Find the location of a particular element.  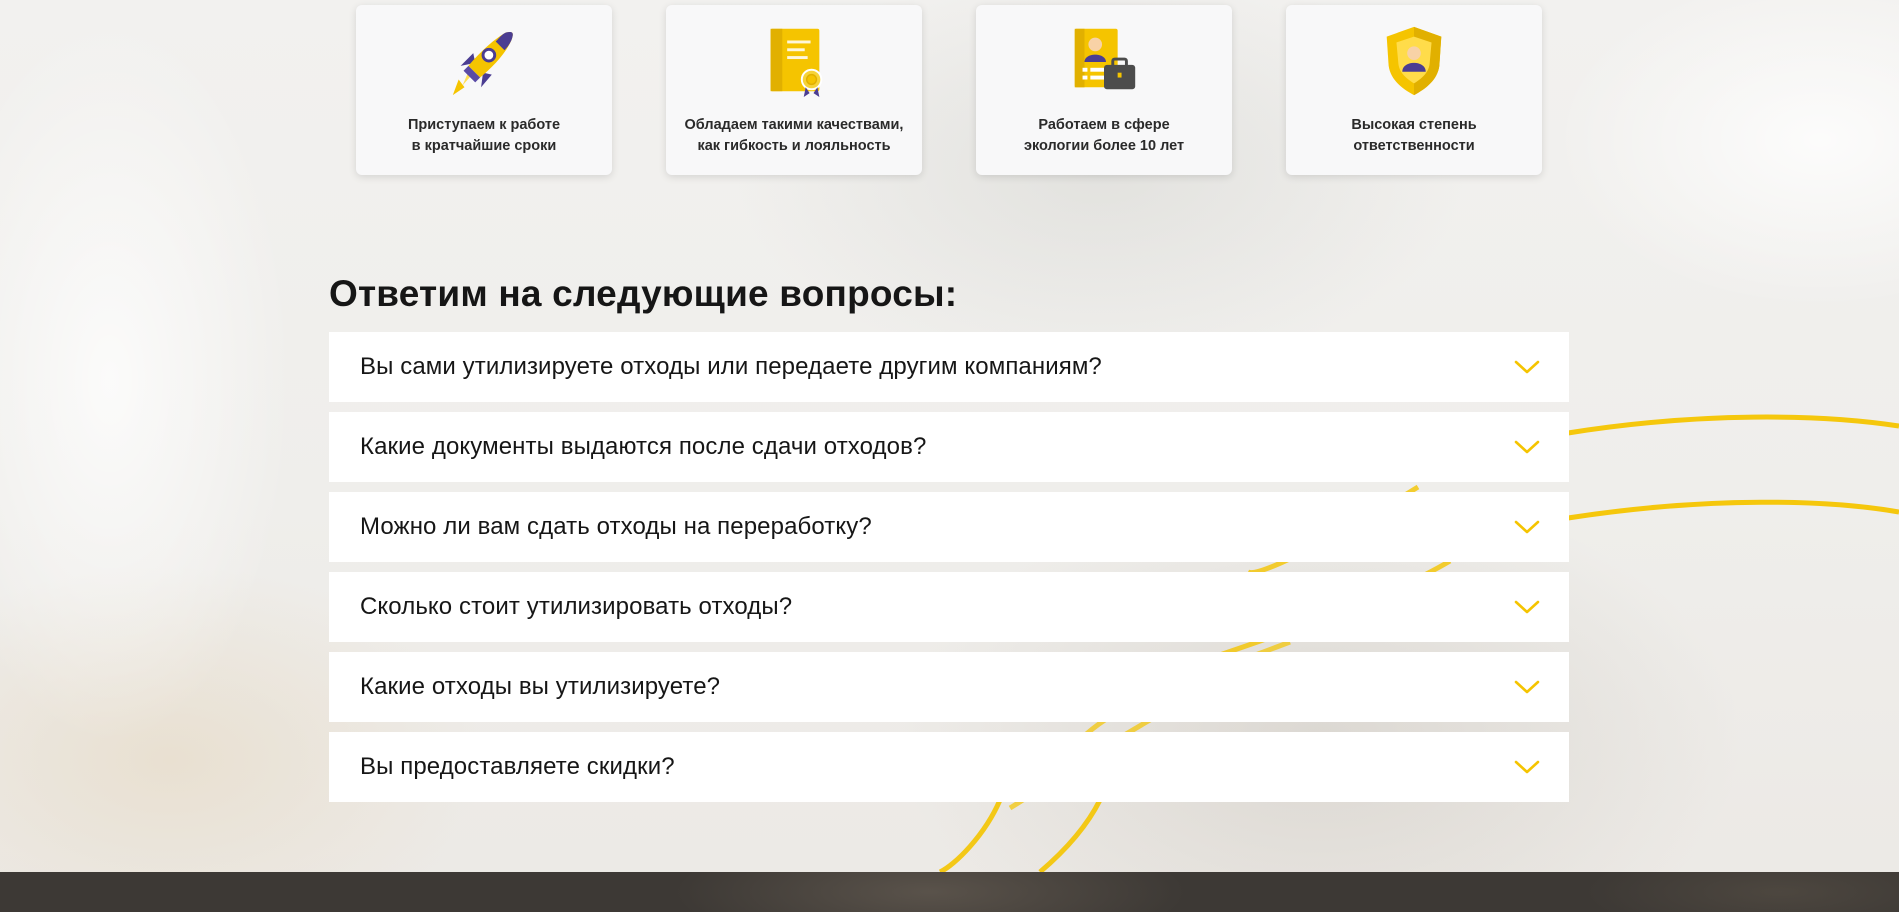

benefit-text: Приступаем к работе в кратчайшие сроки is located at coordinates (484, 136).